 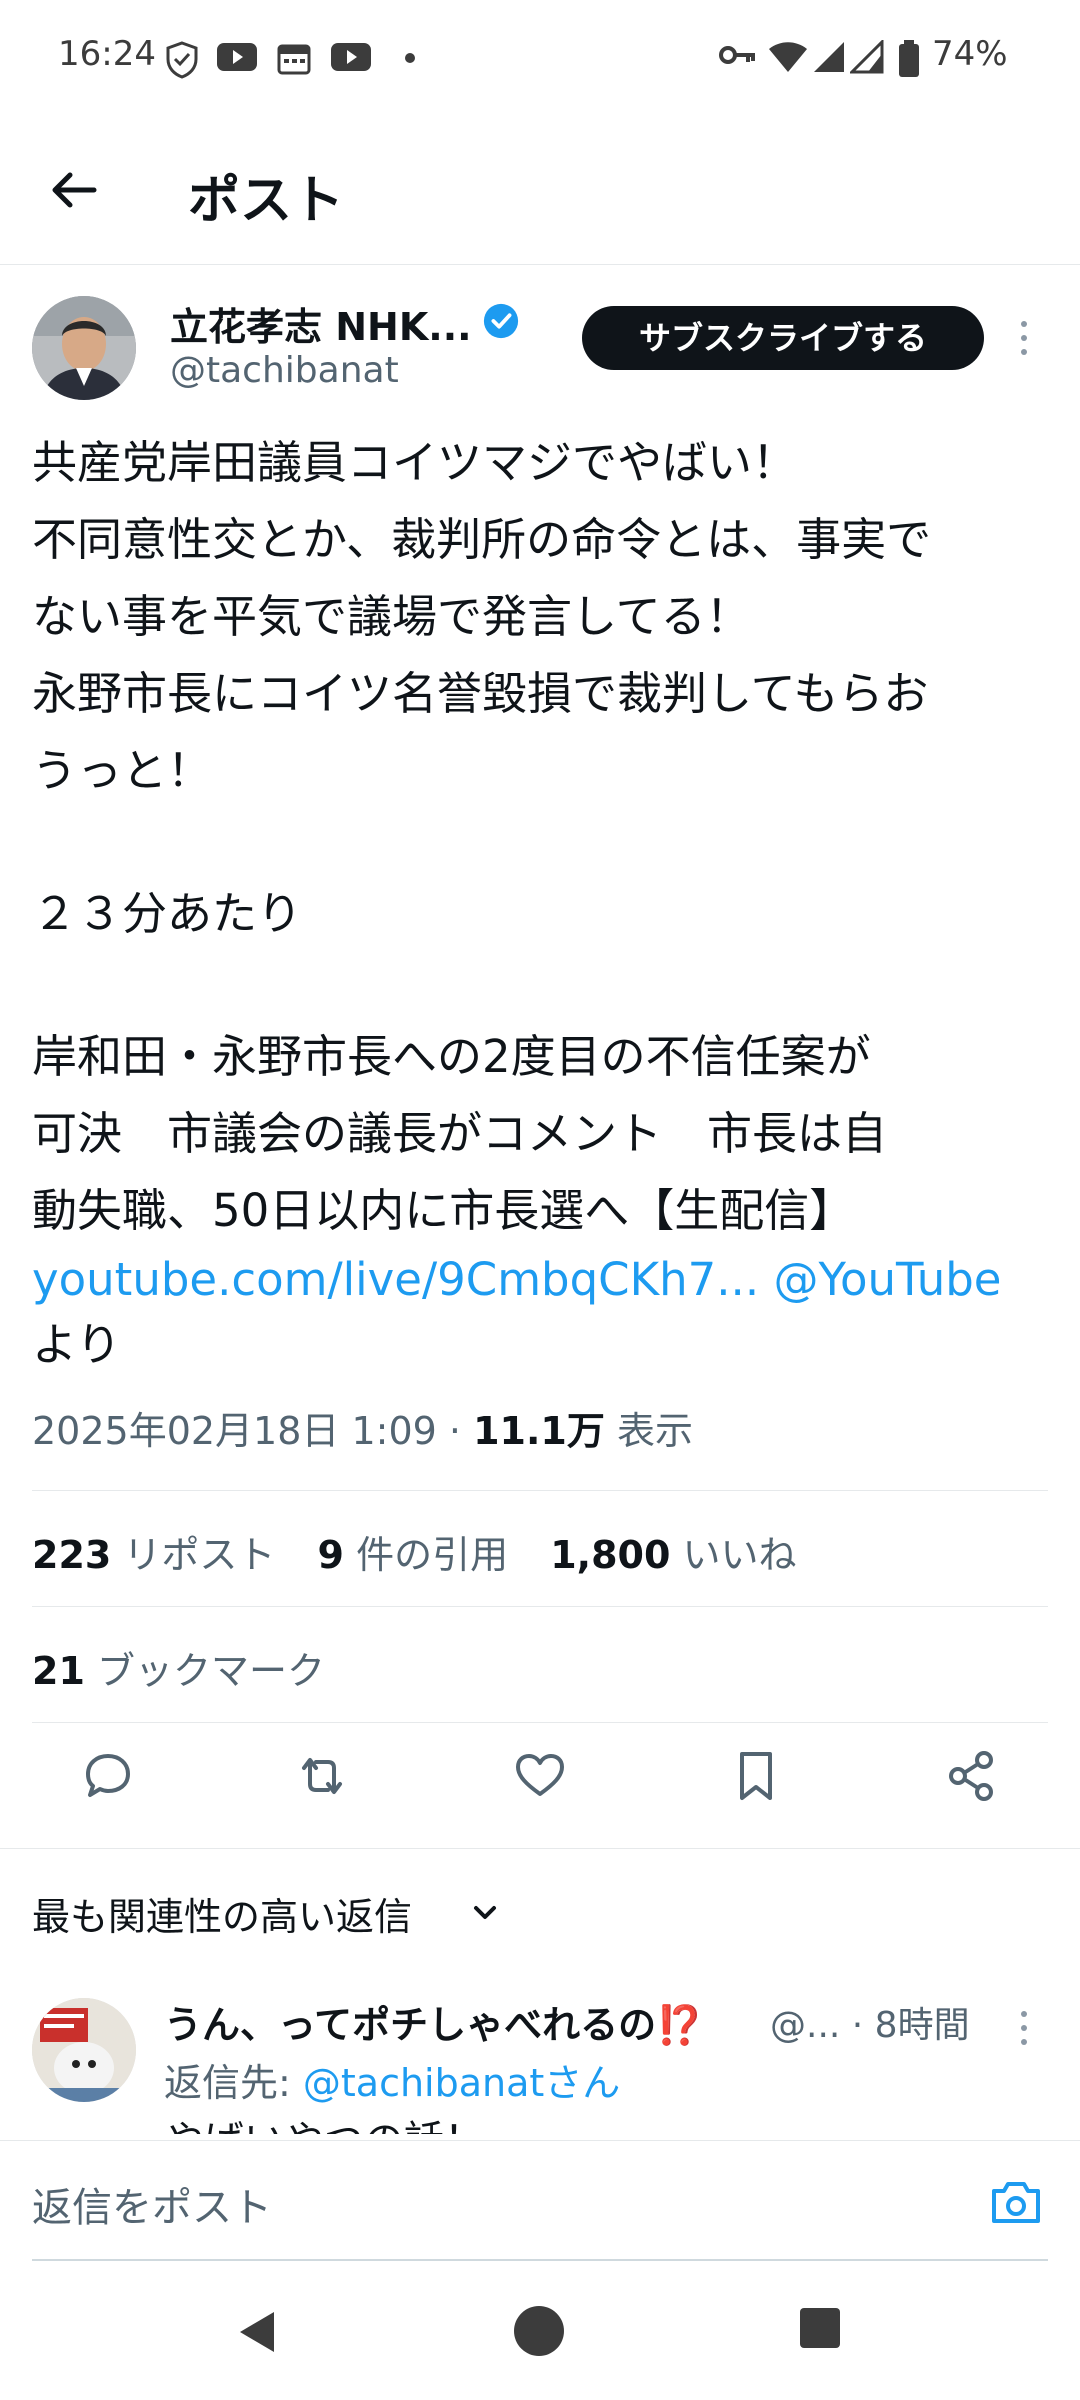 What do you see at coordinates (182, 60) in the screenshot?
I see `shield-icon` at bounding box center [182, 60].